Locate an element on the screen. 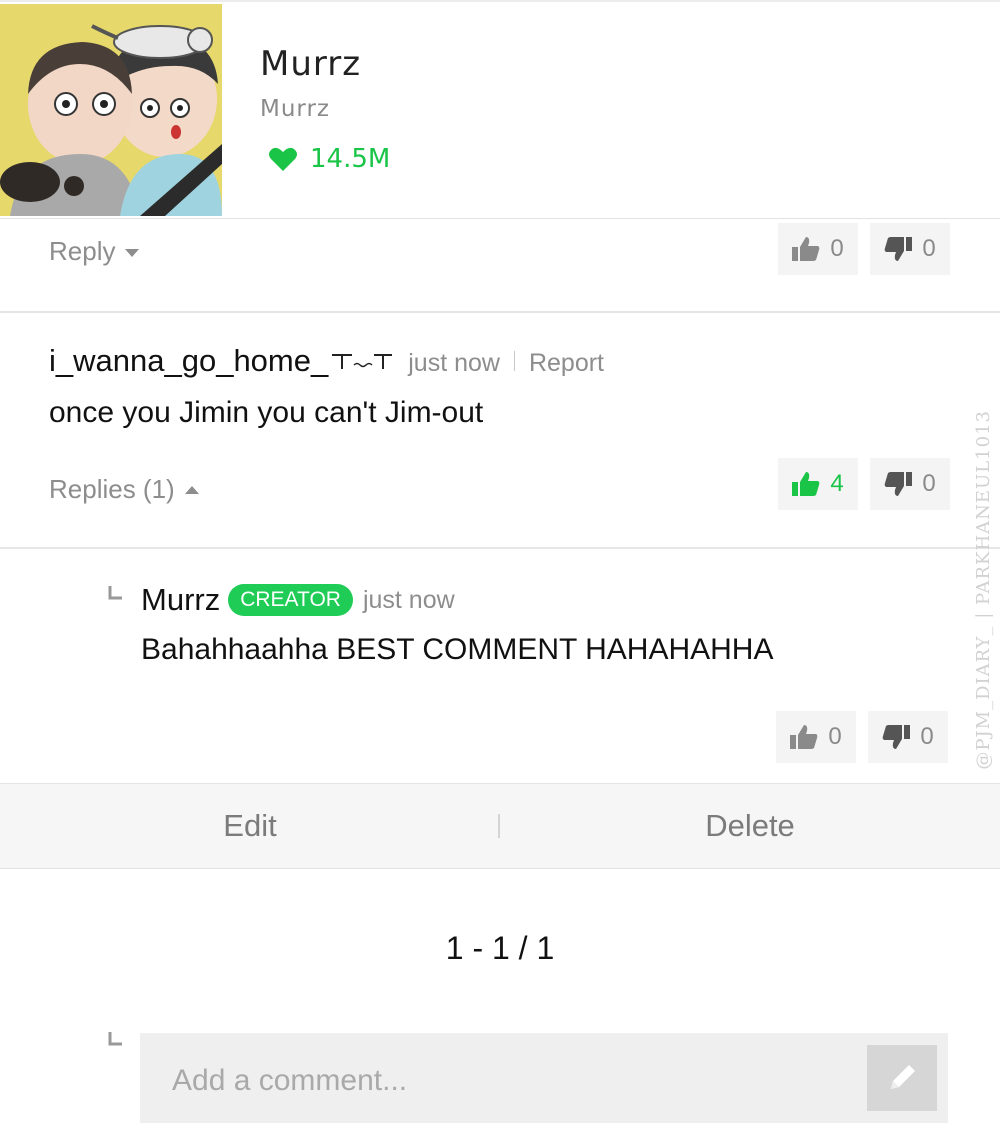  creator-badge: CREATOR is located at coordinates (290, 600).